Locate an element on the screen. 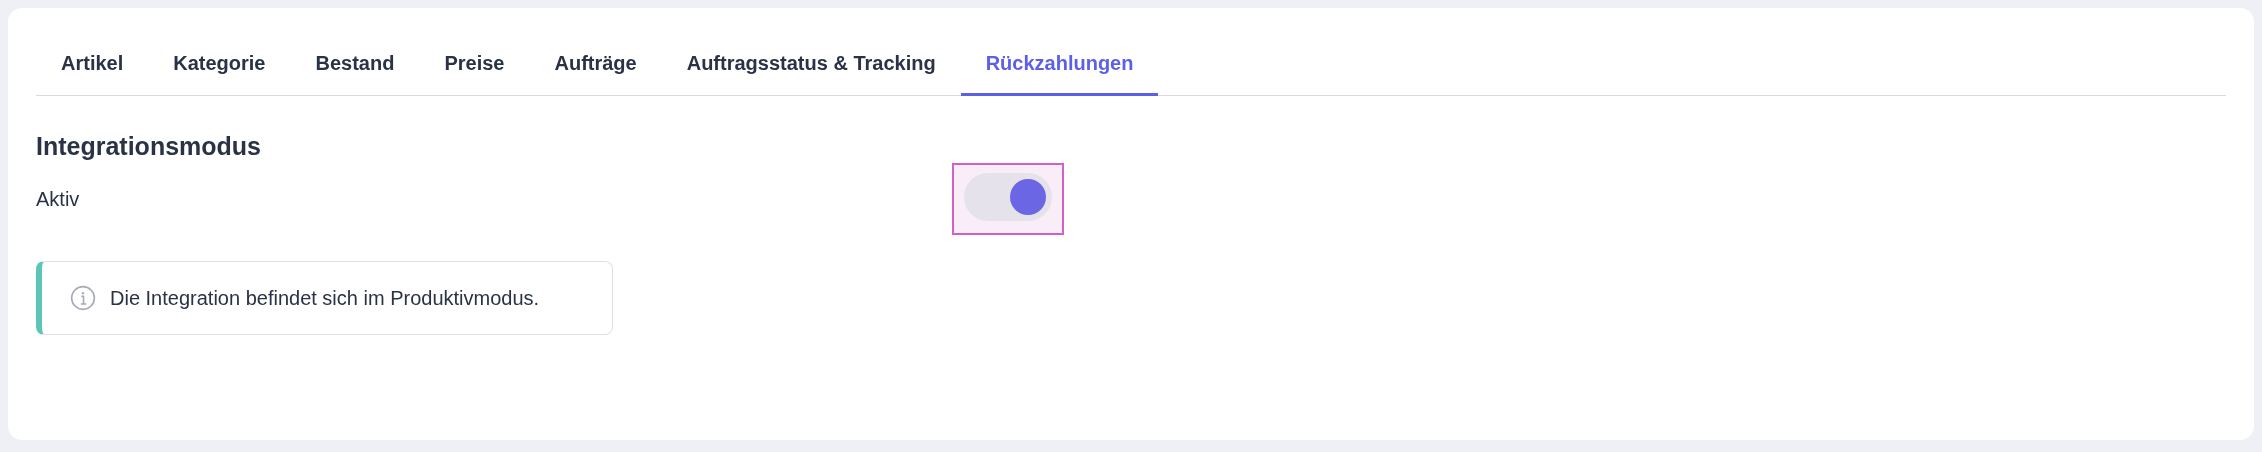 Image resolution: width=2262 pixels, height=452 pixels. setting-label: Aktiv is located at coordinates (58, 199).